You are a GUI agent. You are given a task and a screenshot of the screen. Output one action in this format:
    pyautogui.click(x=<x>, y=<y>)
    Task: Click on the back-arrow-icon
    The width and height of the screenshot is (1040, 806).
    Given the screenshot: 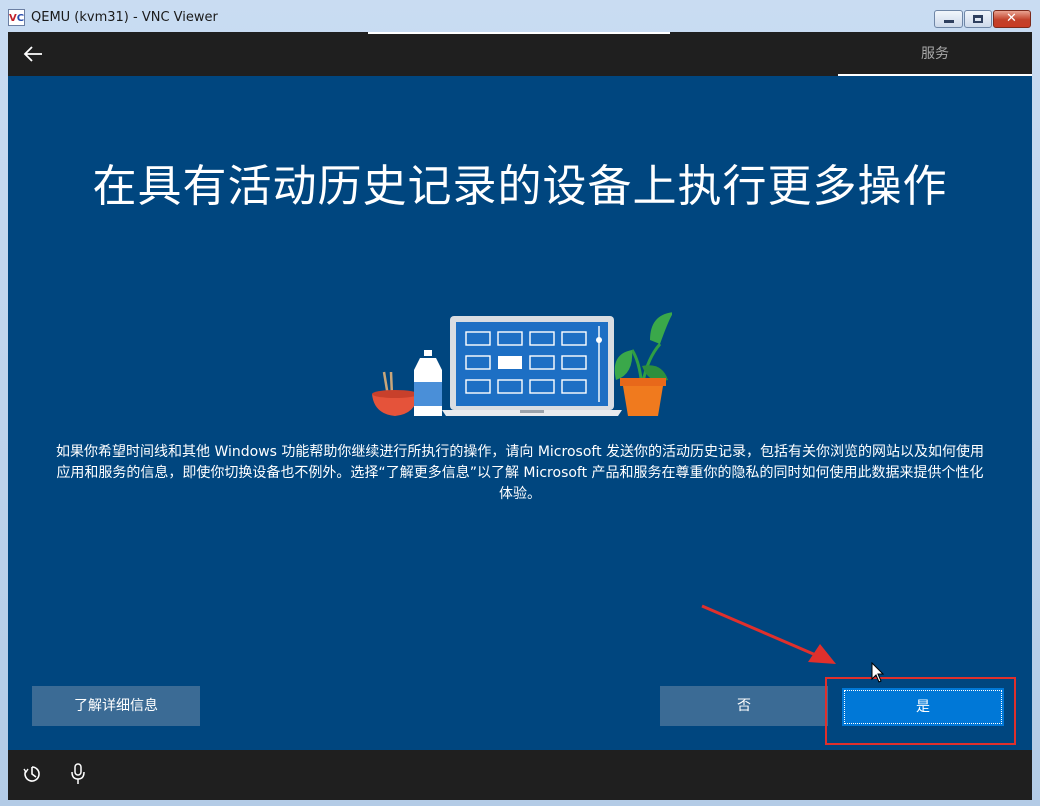 What is the action you would take?
    pyautogui.click(x=33, y=54)
    